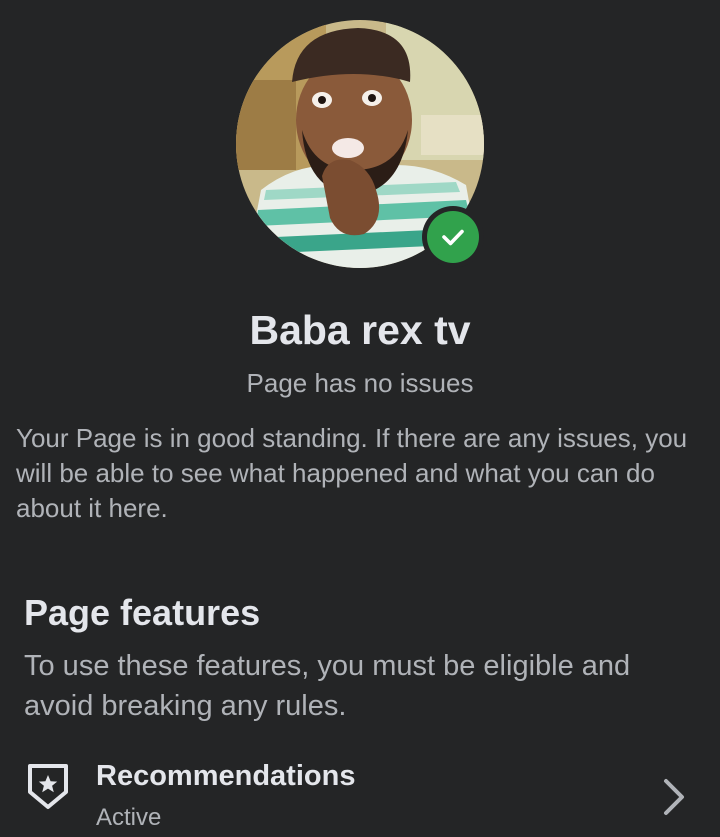  Describe the element at coordinates (674, 797) in the screenshot. I see `chevron-right-icon` at that location.